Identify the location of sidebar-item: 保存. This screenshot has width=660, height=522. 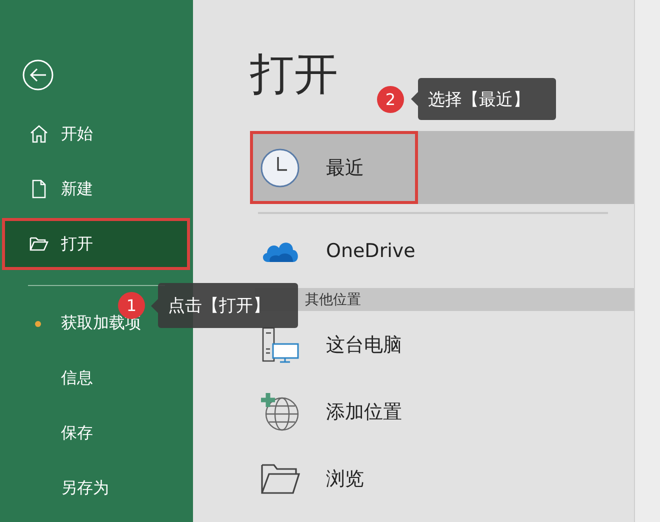
(96, 433).